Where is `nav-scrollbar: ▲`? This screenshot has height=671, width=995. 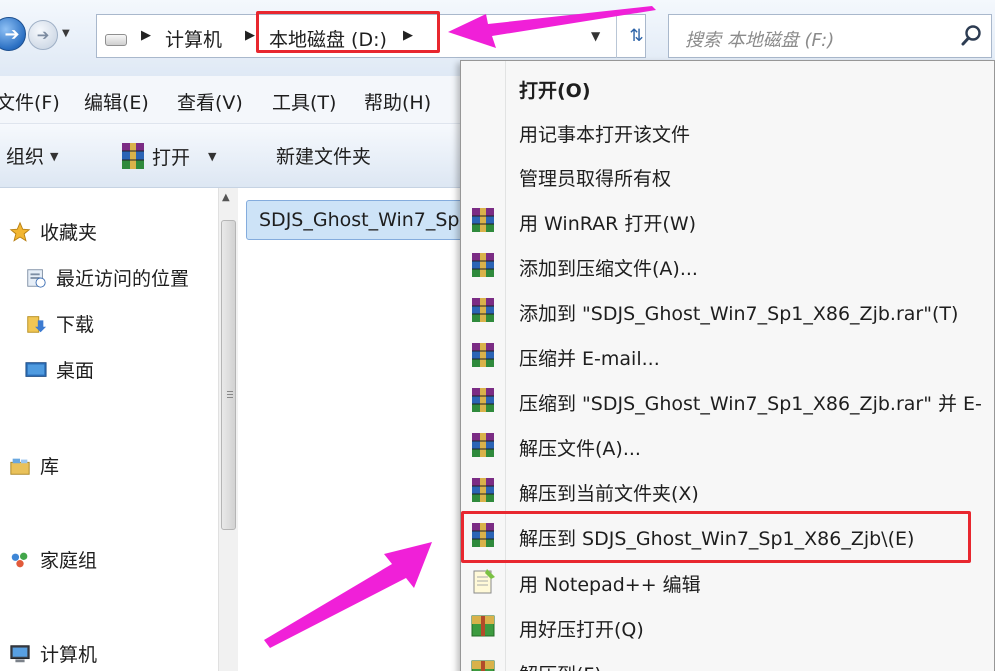 nav-scrollbar: ▲ is located at coordinates (228, 429).